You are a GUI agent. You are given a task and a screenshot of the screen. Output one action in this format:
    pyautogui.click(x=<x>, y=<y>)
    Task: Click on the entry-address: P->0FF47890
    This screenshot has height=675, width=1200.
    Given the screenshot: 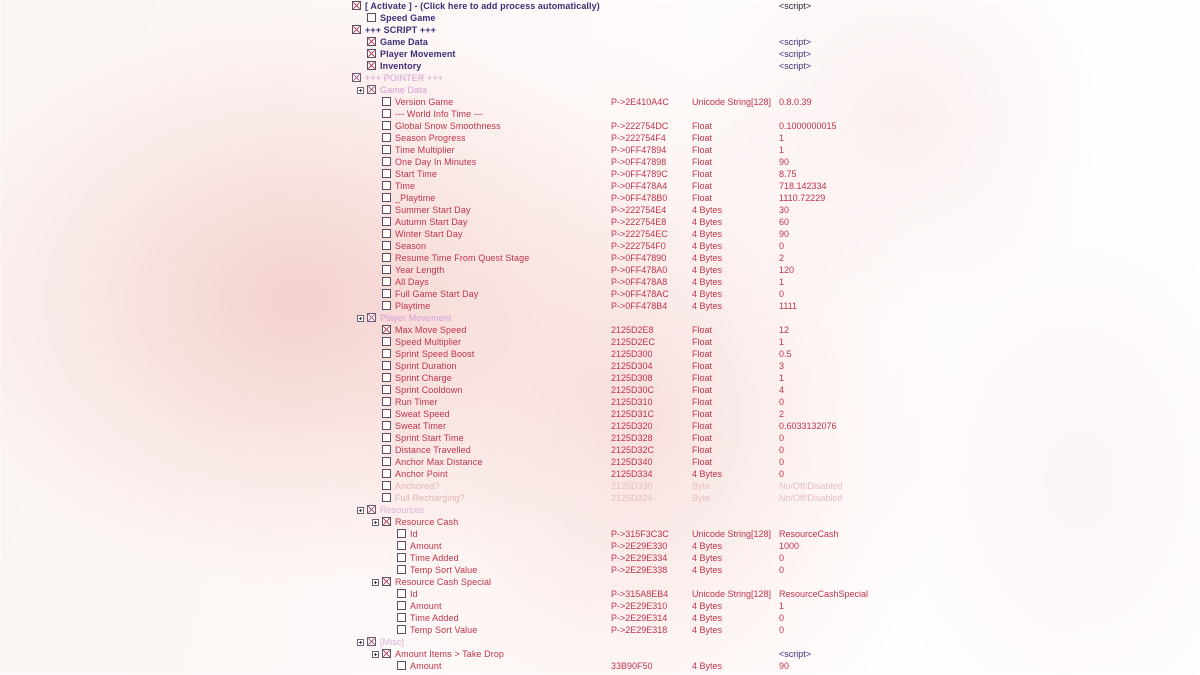 What is the action you would take?
    pyautogui.click(x=638, y=258)
    